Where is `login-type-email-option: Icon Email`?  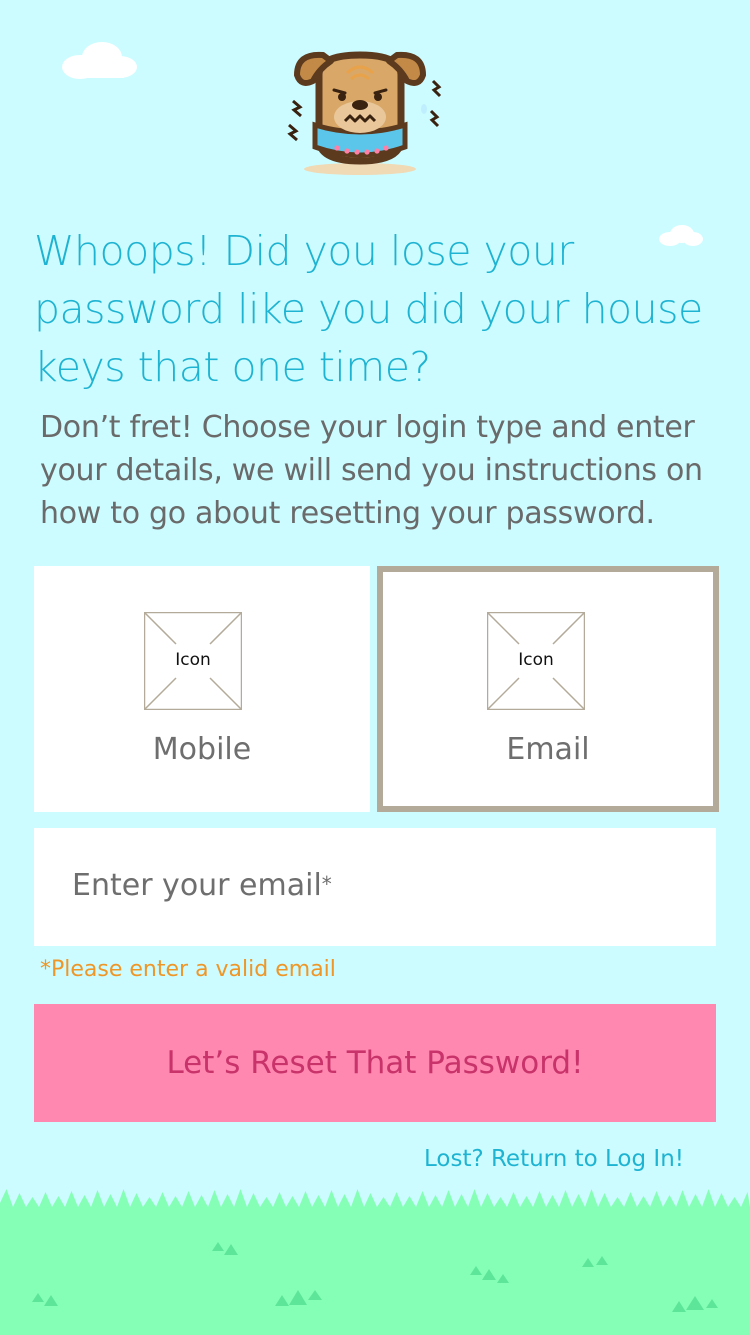 login-type-email-option: Icon Email is located at coordinates (548, 689).